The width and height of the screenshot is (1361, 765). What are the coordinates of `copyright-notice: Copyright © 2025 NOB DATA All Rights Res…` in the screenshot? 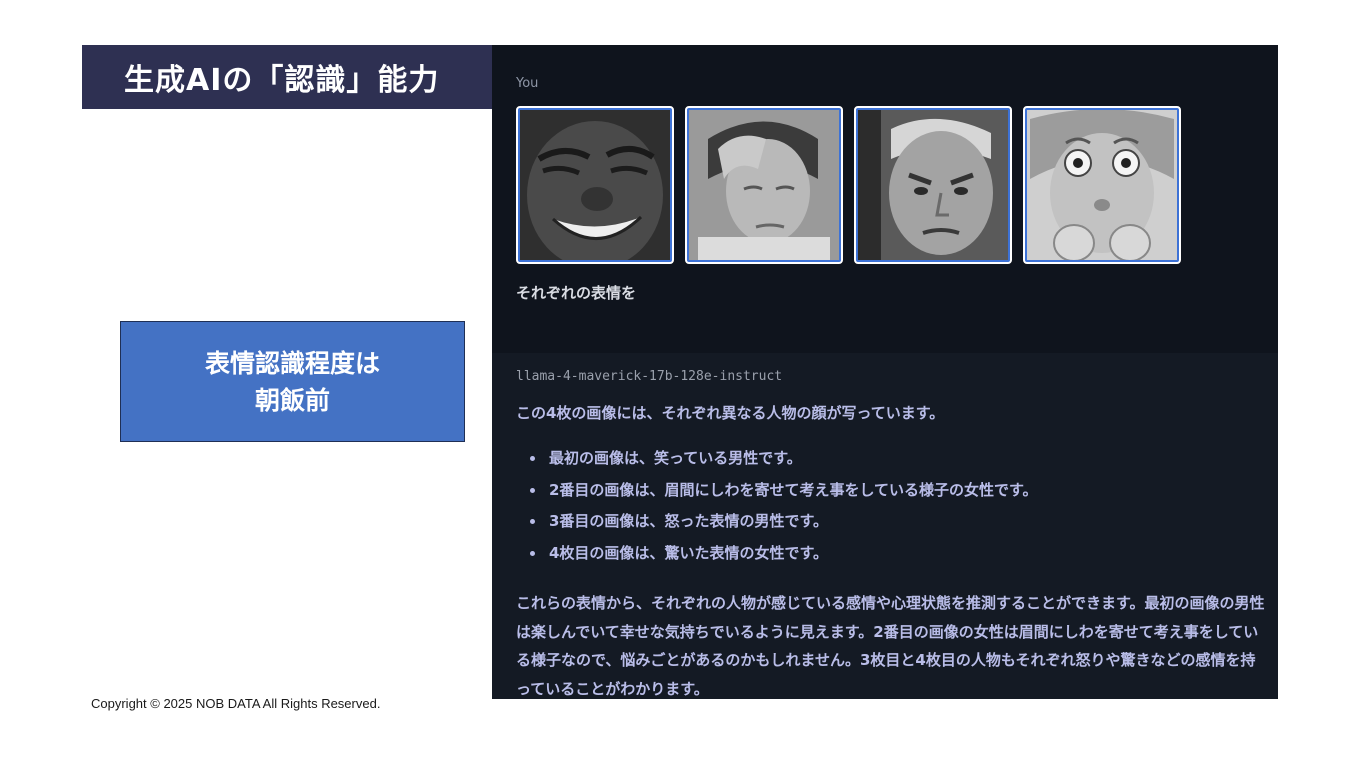 It's located at (236, 703).